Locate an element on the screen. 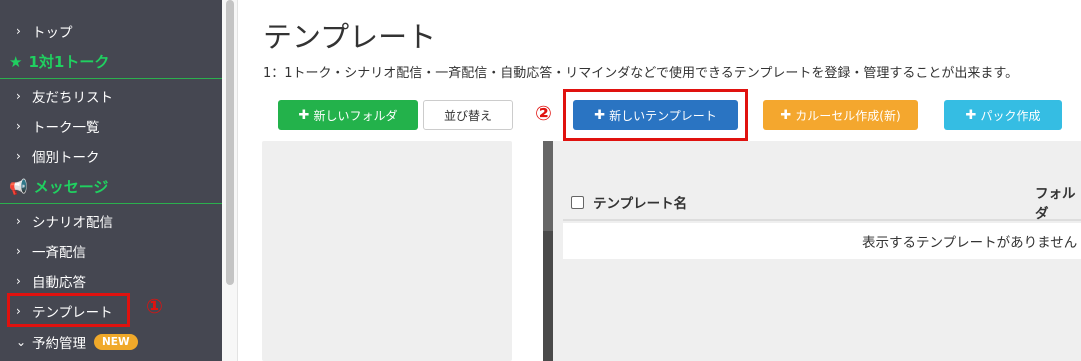 This screenshot has height=361, width=1081. sidebar-item-reservation: ⌄ 予約管理 NEW is located at coordinates (111, 342).